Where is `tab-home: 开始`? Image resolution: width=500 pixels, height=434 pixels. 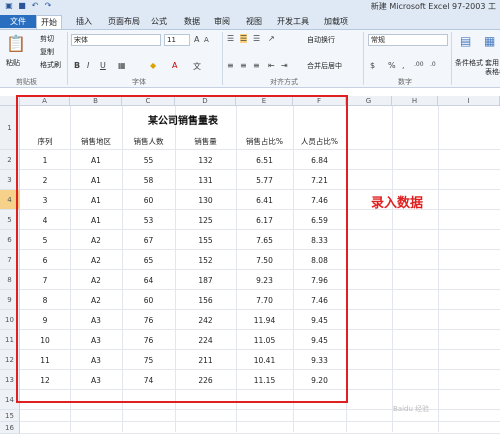 tab-home: 开始 is located at coordinates (49, 22).